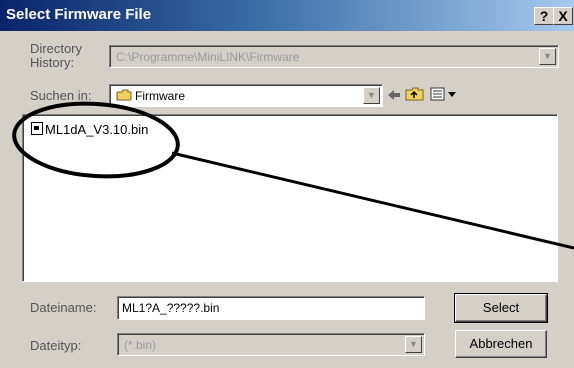 The image size is (574, 368). I want to click on directory-history-combo: C:\Programme\MiniLINK\Firmware ▼, so click(334, 56).